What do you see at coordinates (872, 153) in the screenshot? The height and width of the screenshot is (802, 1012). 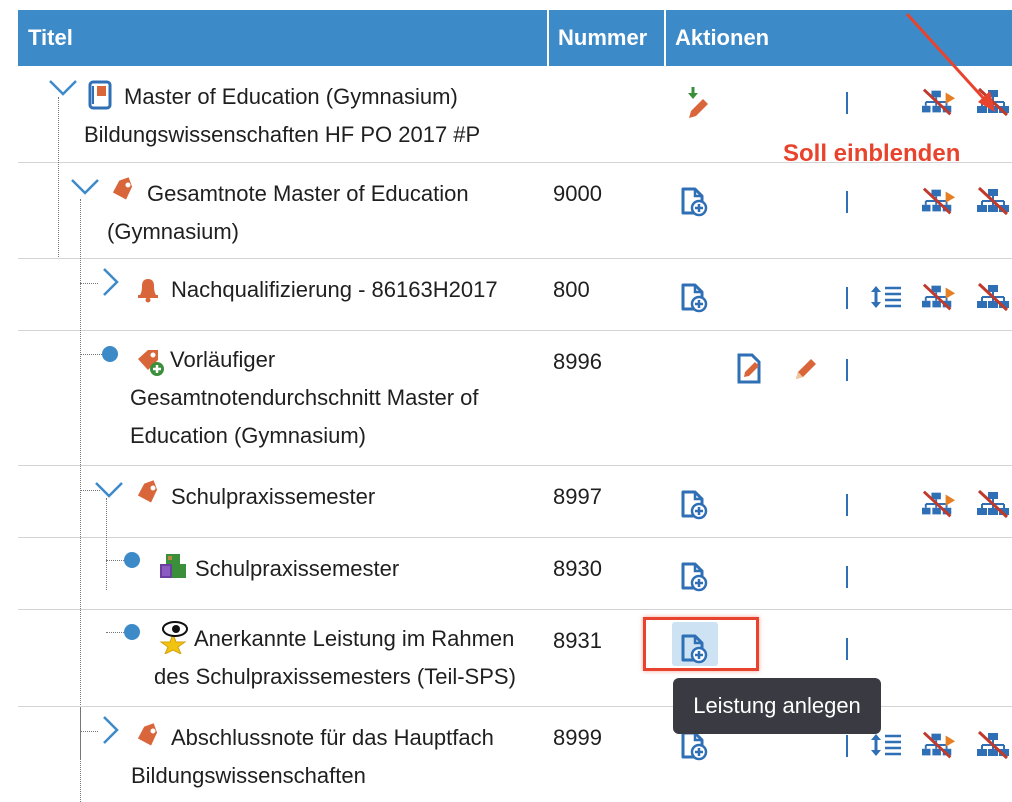 I see `annotation-label: Soll einblenden` at bounding box center [872, 153].